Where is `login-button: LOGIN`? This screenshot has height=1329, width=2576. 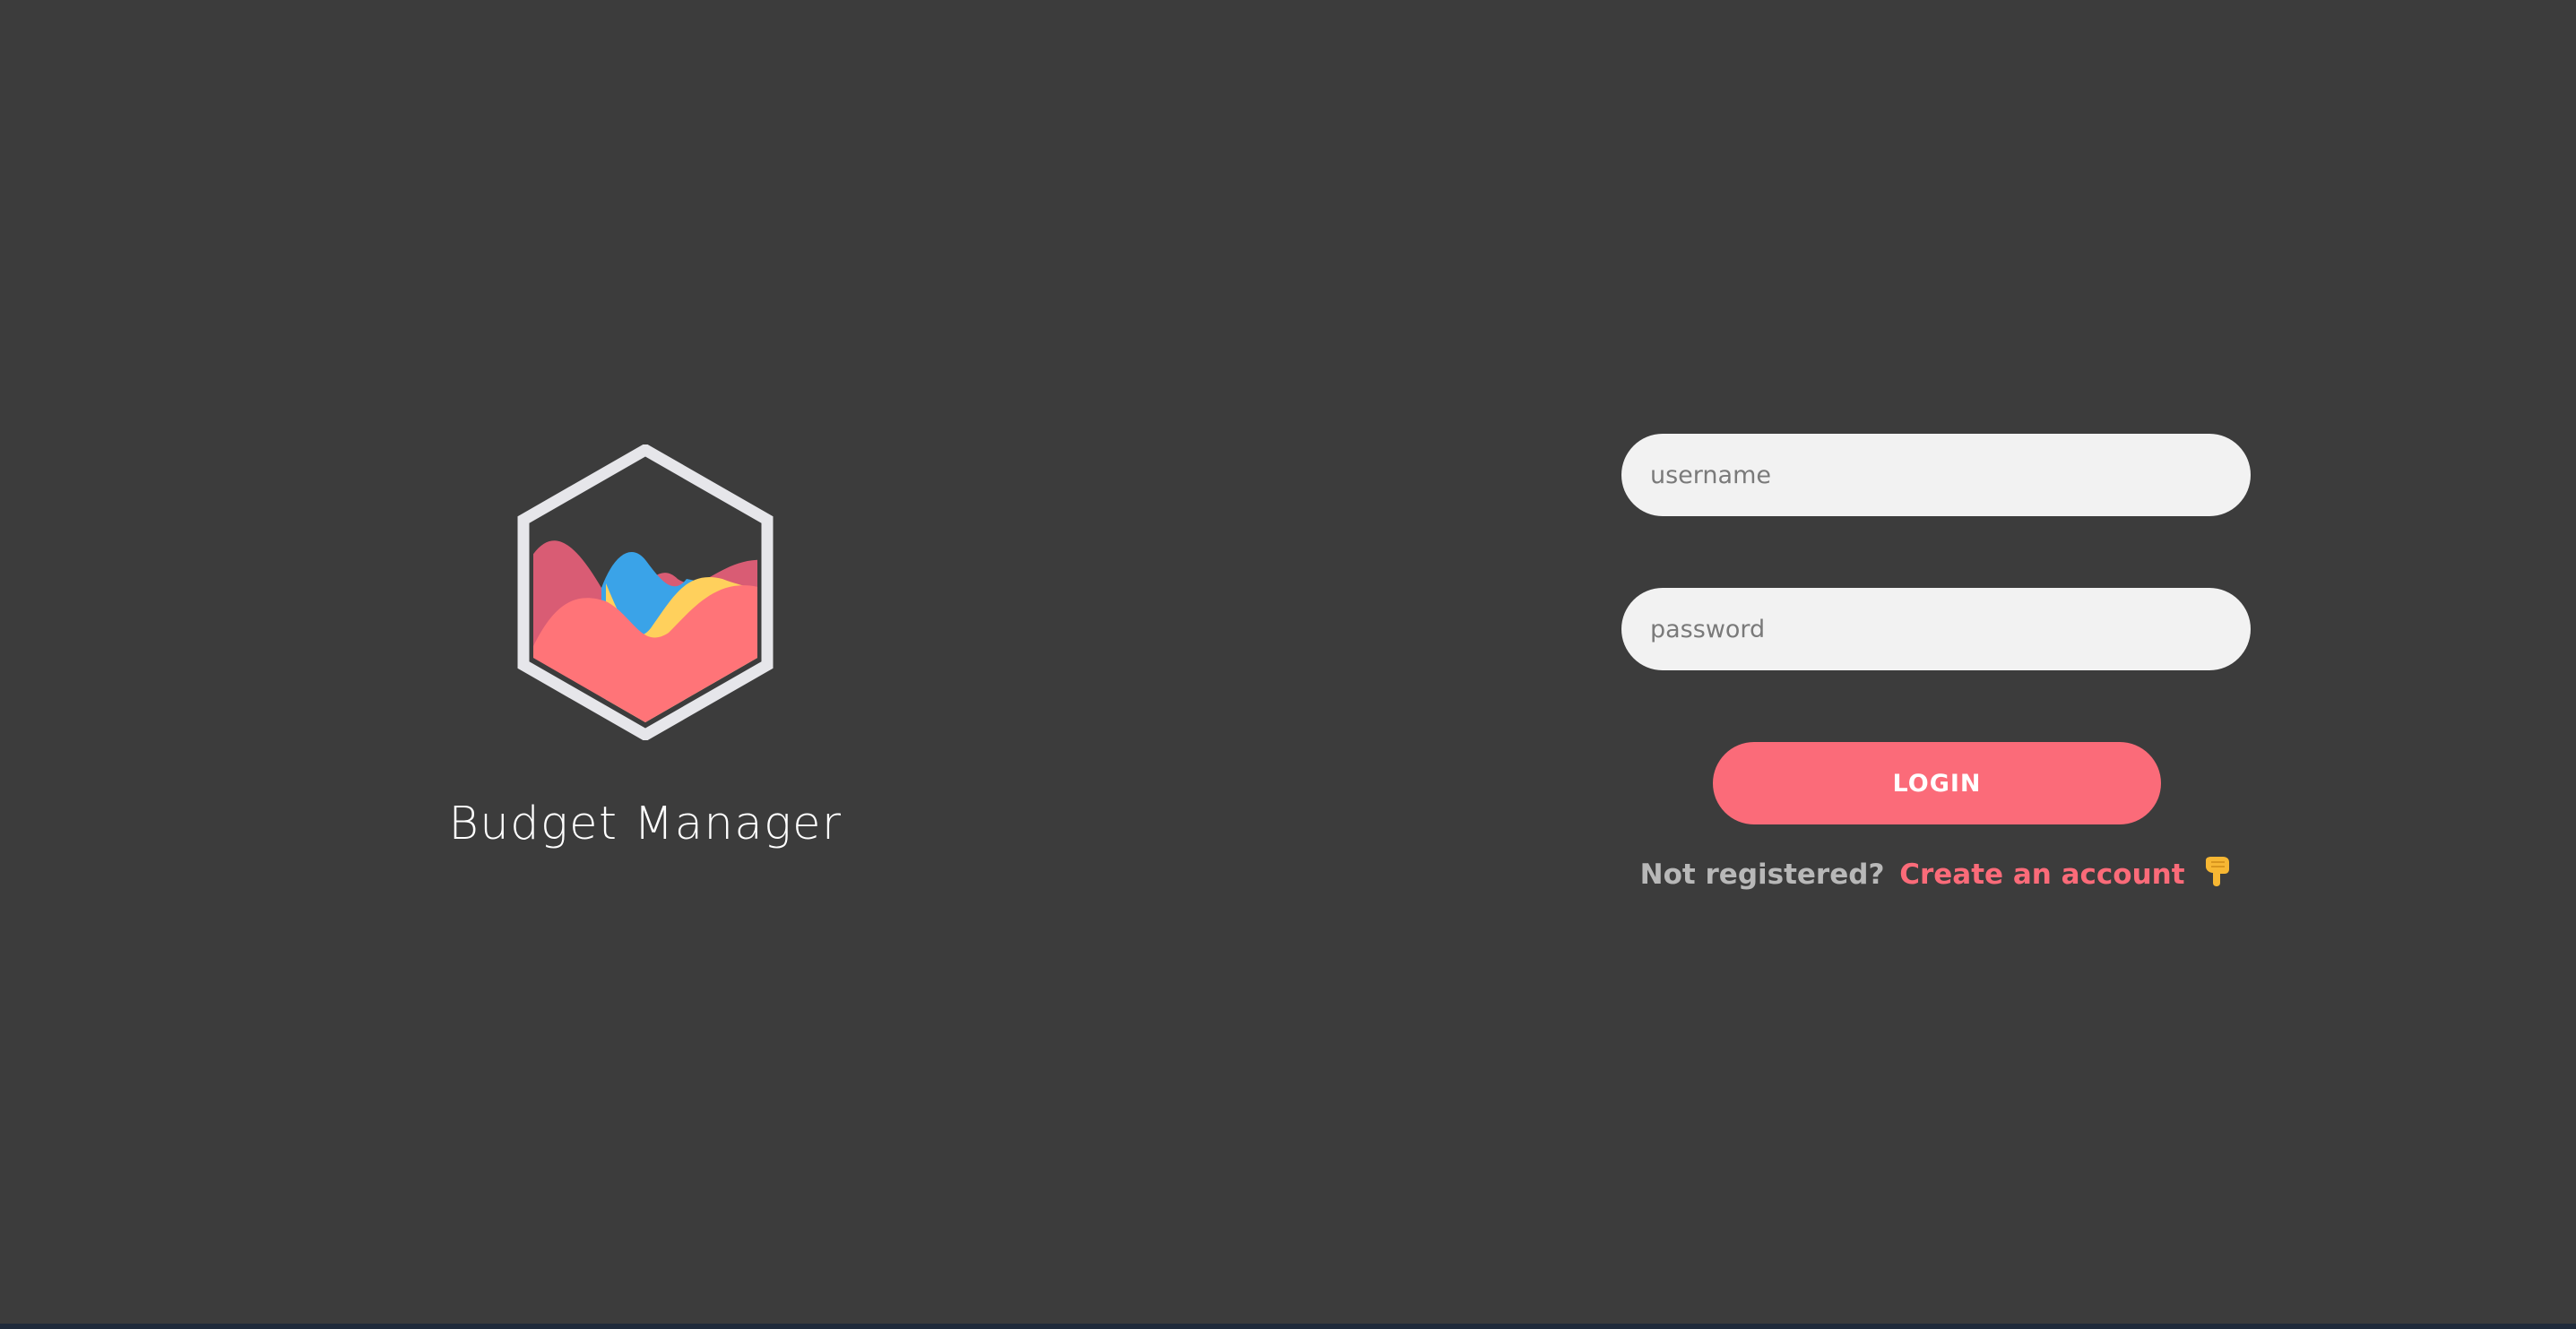
login-button: LOGIN is located at coordinates (1937, 783).